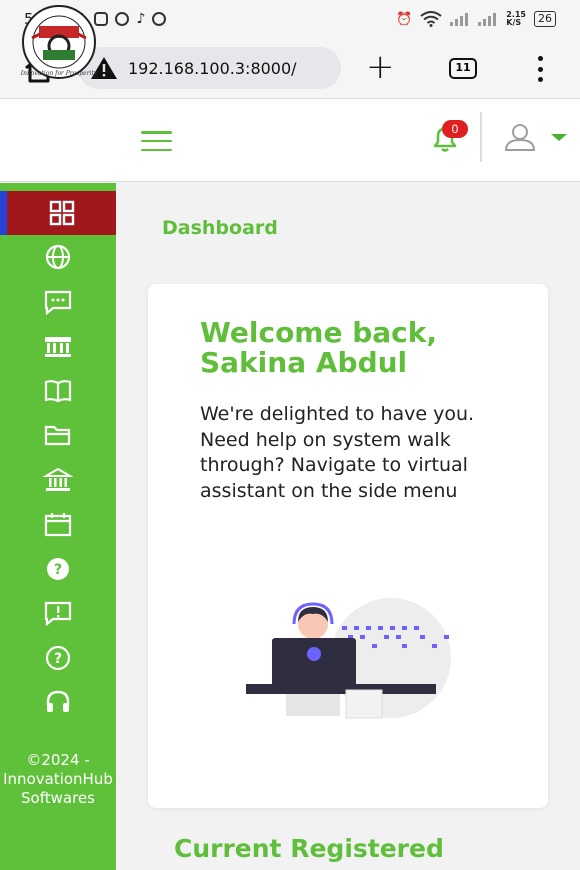 This screenshot has width=580, height=870. What do you see at coordinates (463, 68) in the screenshot?
I see `tab-switcher-button: 11` at bounding box center [463, 68].